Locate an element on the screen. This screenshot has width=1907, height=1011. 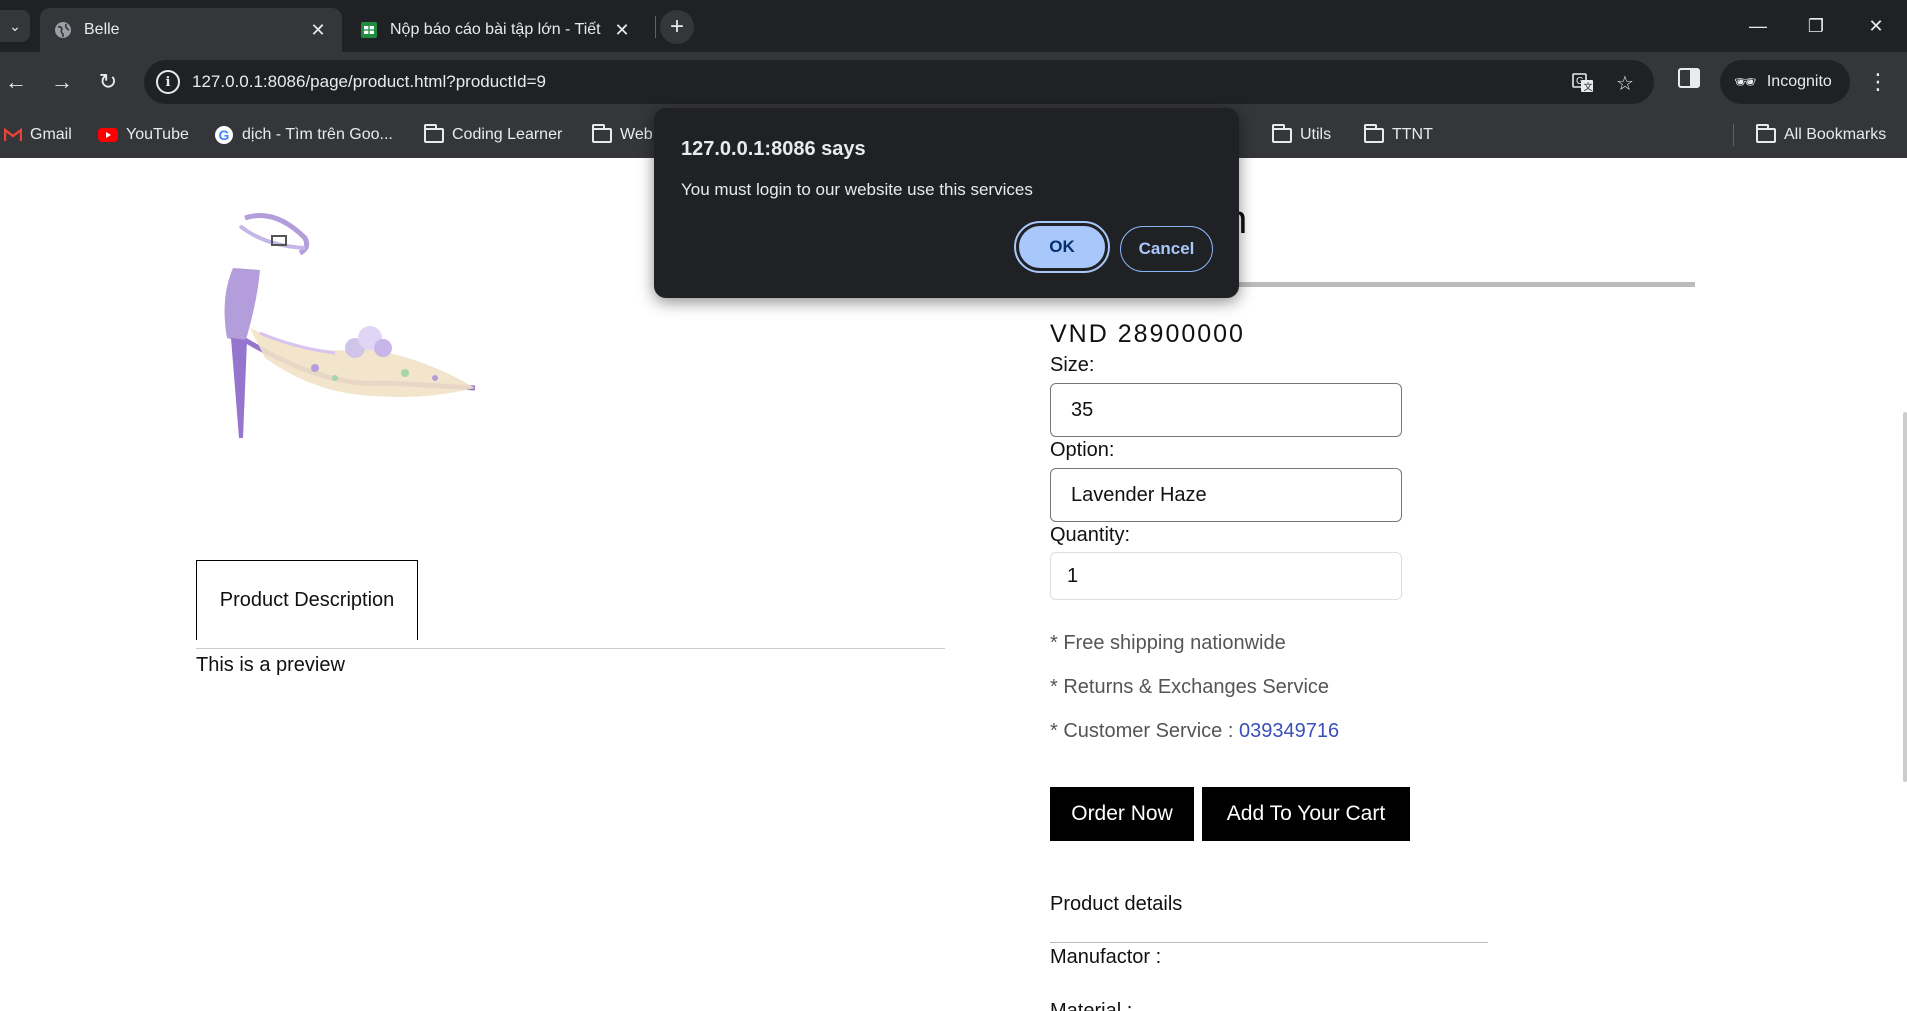
customer-service-label: * Customer Service : is located at coordinates (1144, 731).